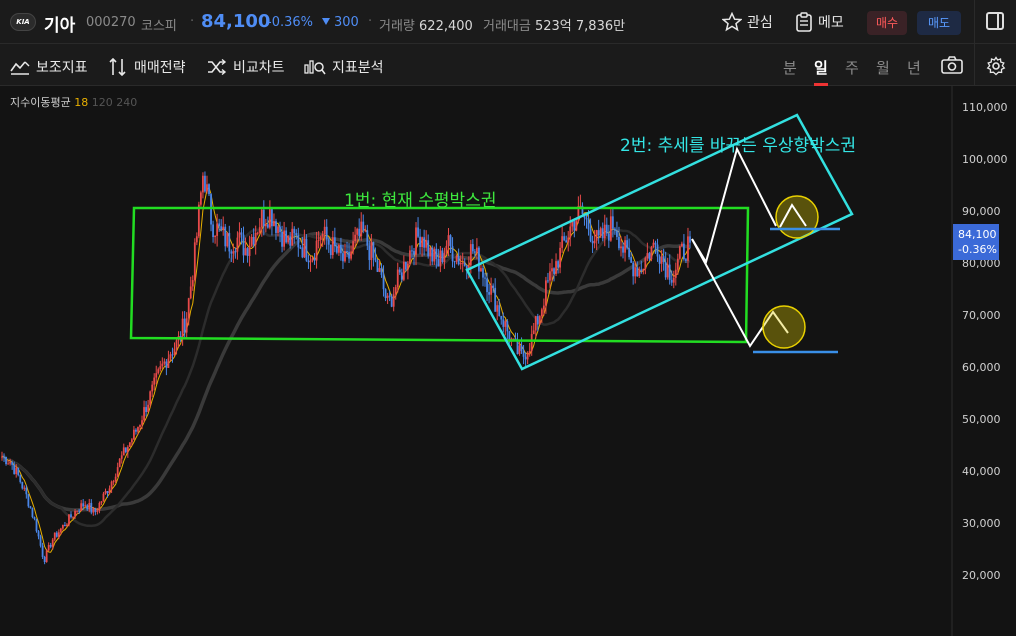 This screenshot has width=1016, height=636. Describe the element at coordinates (111, 22) in the screenshot. I see `stock-code: 000270` at that location.